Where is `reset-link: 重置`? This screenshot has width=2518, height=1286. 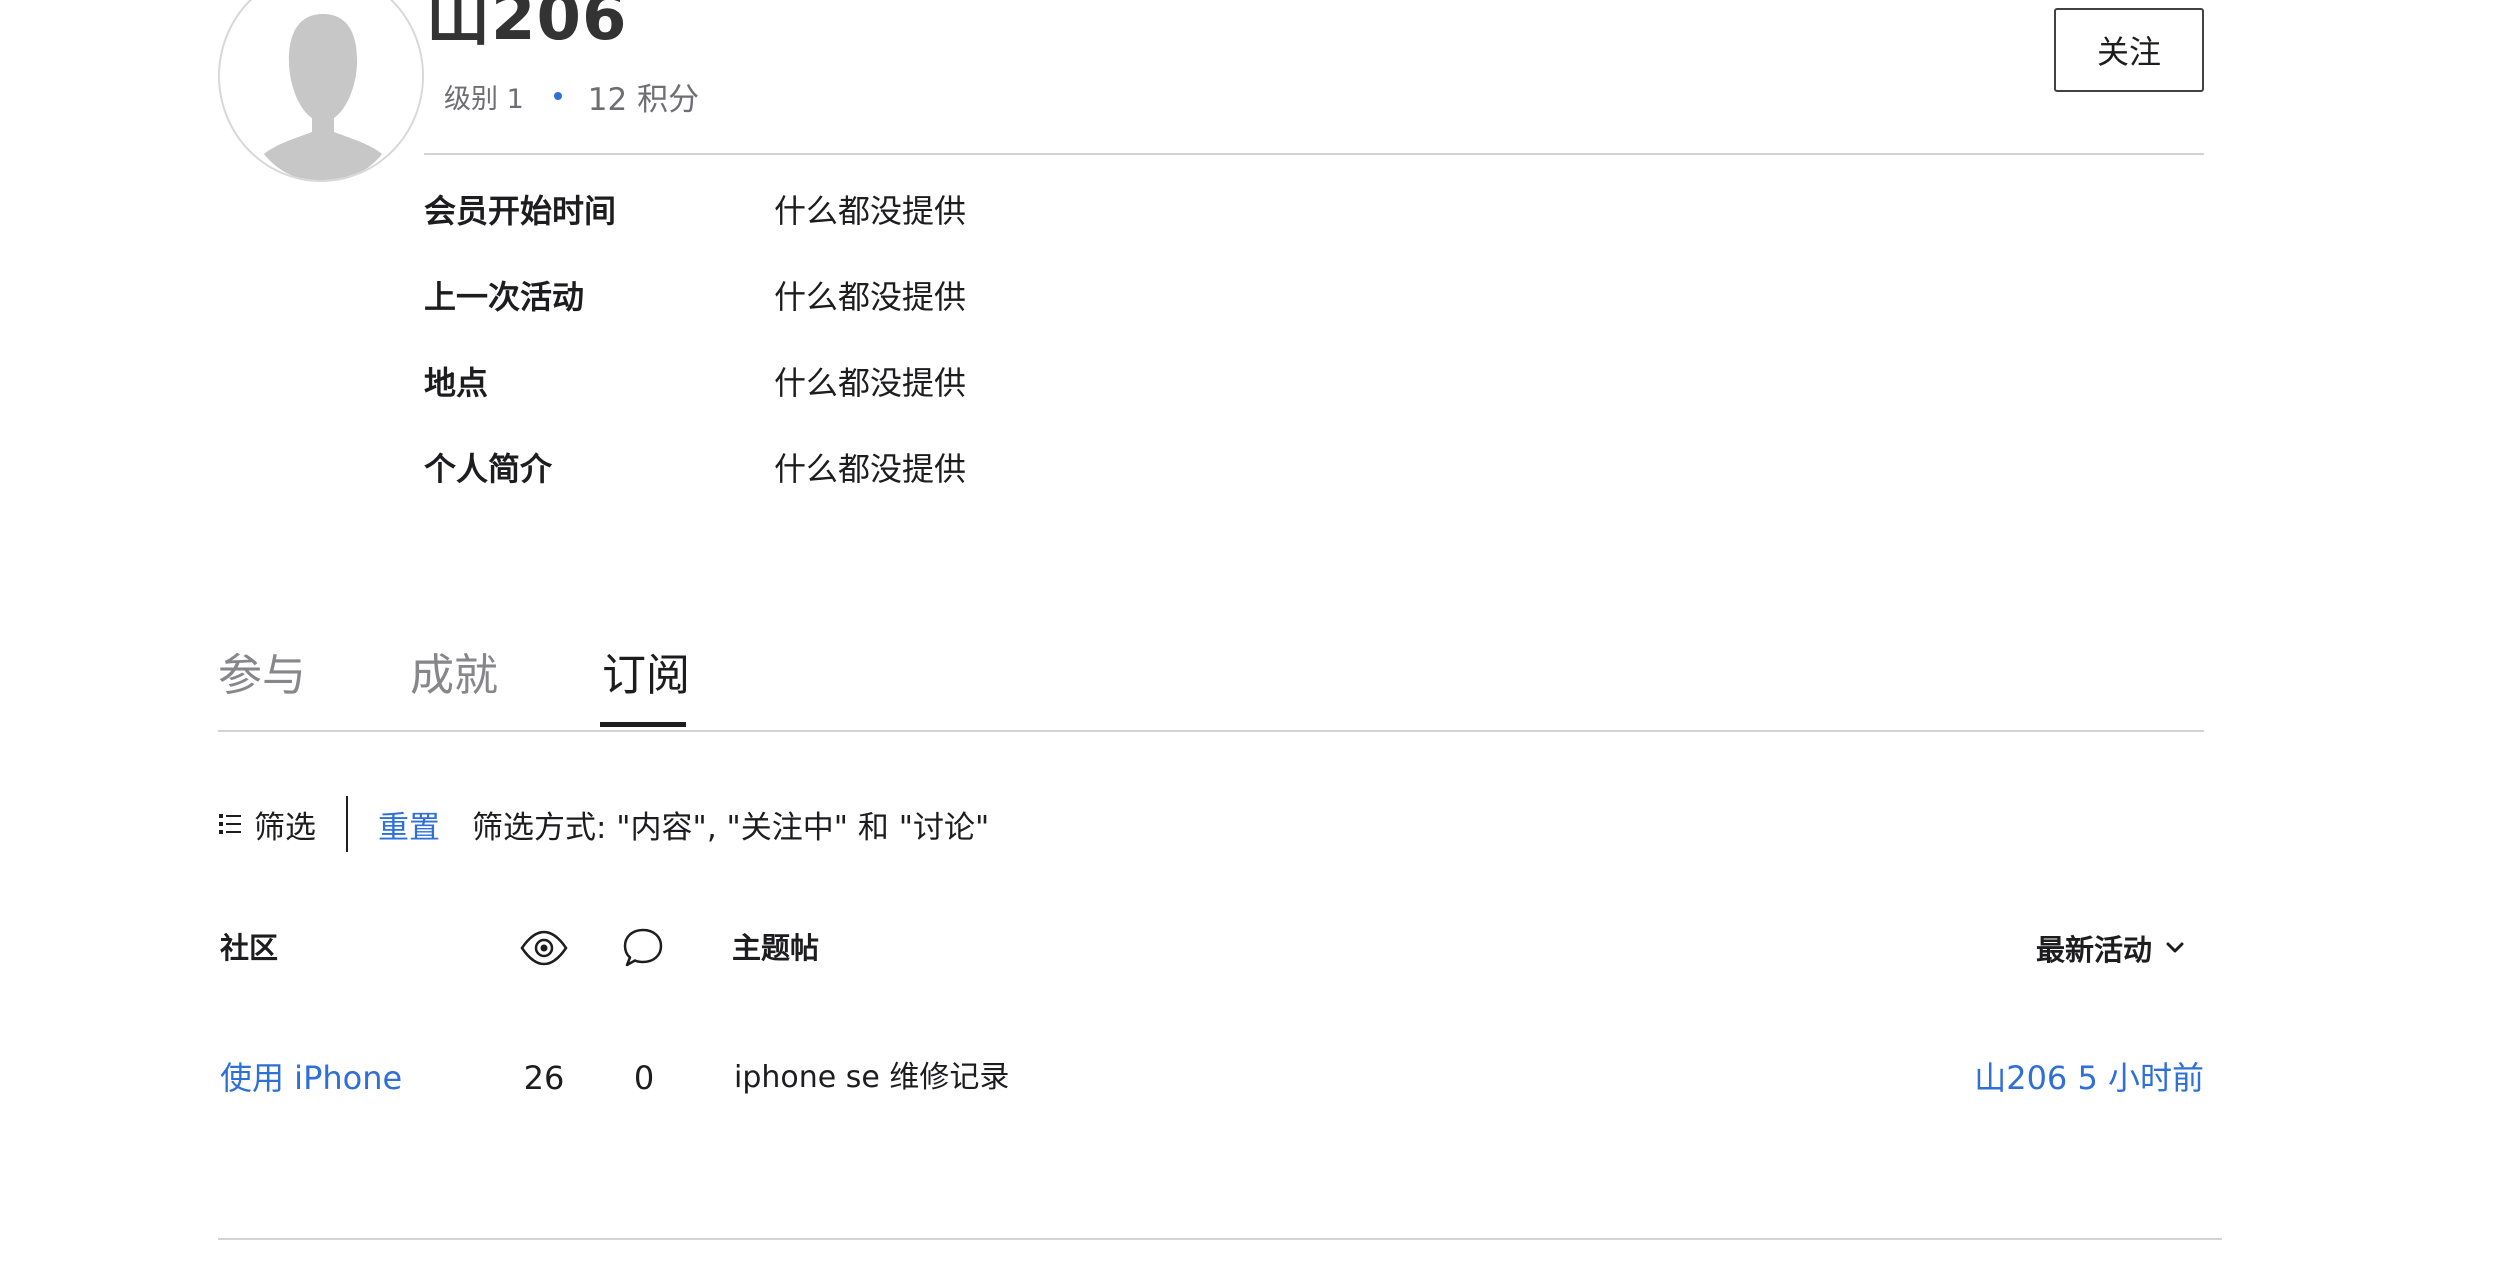
reset-link: 重置 is located at coordinates (409, 824).